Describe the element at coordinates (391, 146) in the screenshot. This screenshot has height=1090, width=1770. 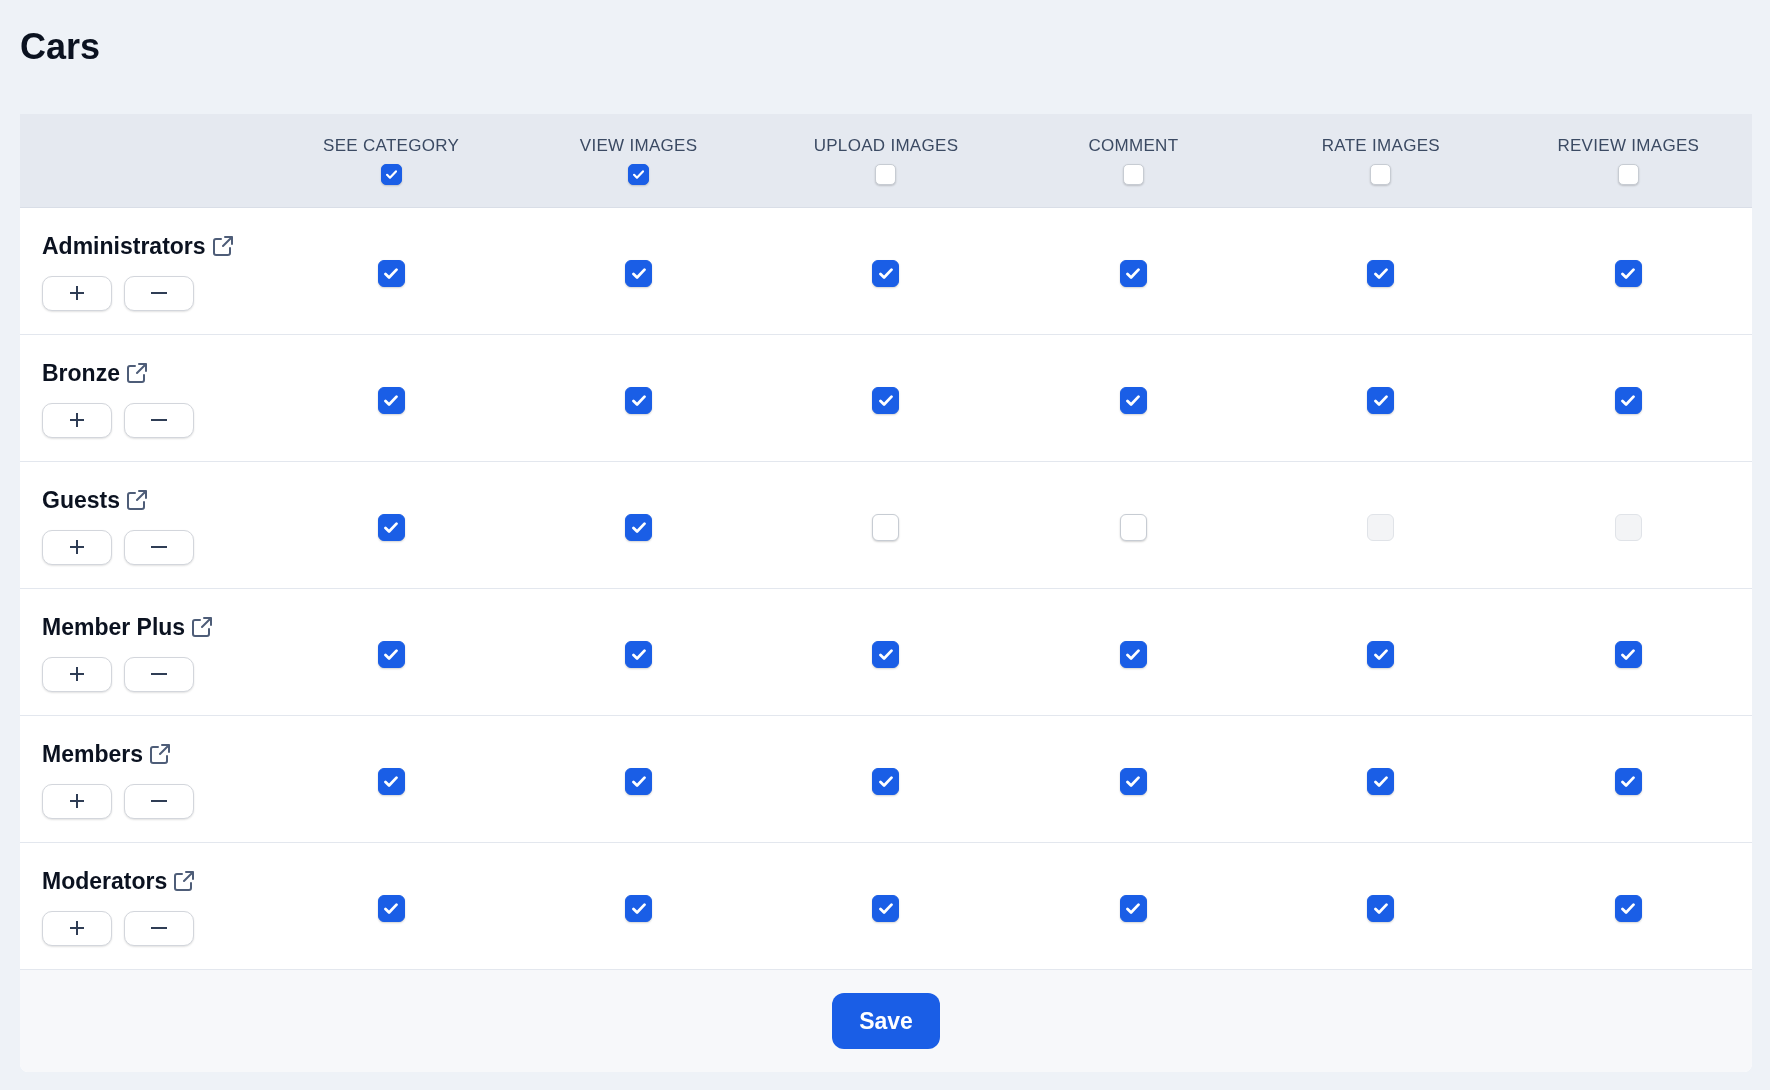
I see `column-header: SEE CATEGORY` at that location.